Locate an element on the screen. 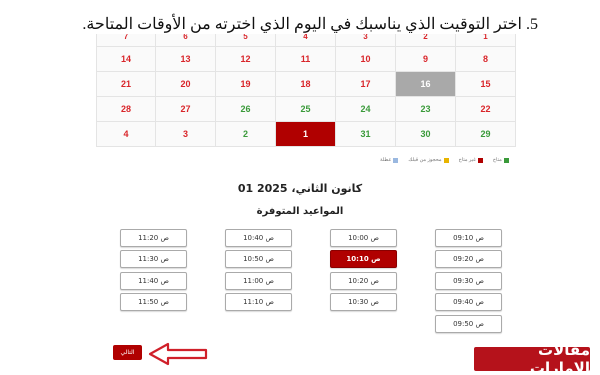 The height and width of the screenshot is (375, 600). time-slot: 09:50 ص is located at coordinates (468, 324).